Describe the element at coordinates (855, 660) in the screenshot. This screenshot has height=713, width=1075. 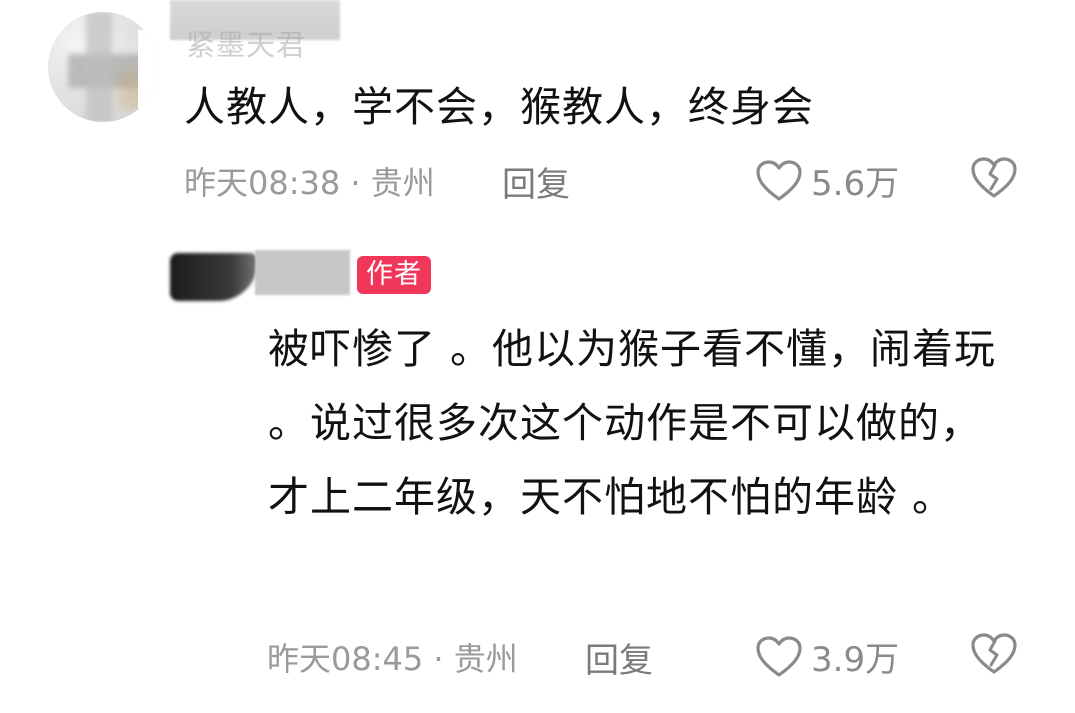
I see `like-count: 3.9万` at that location.